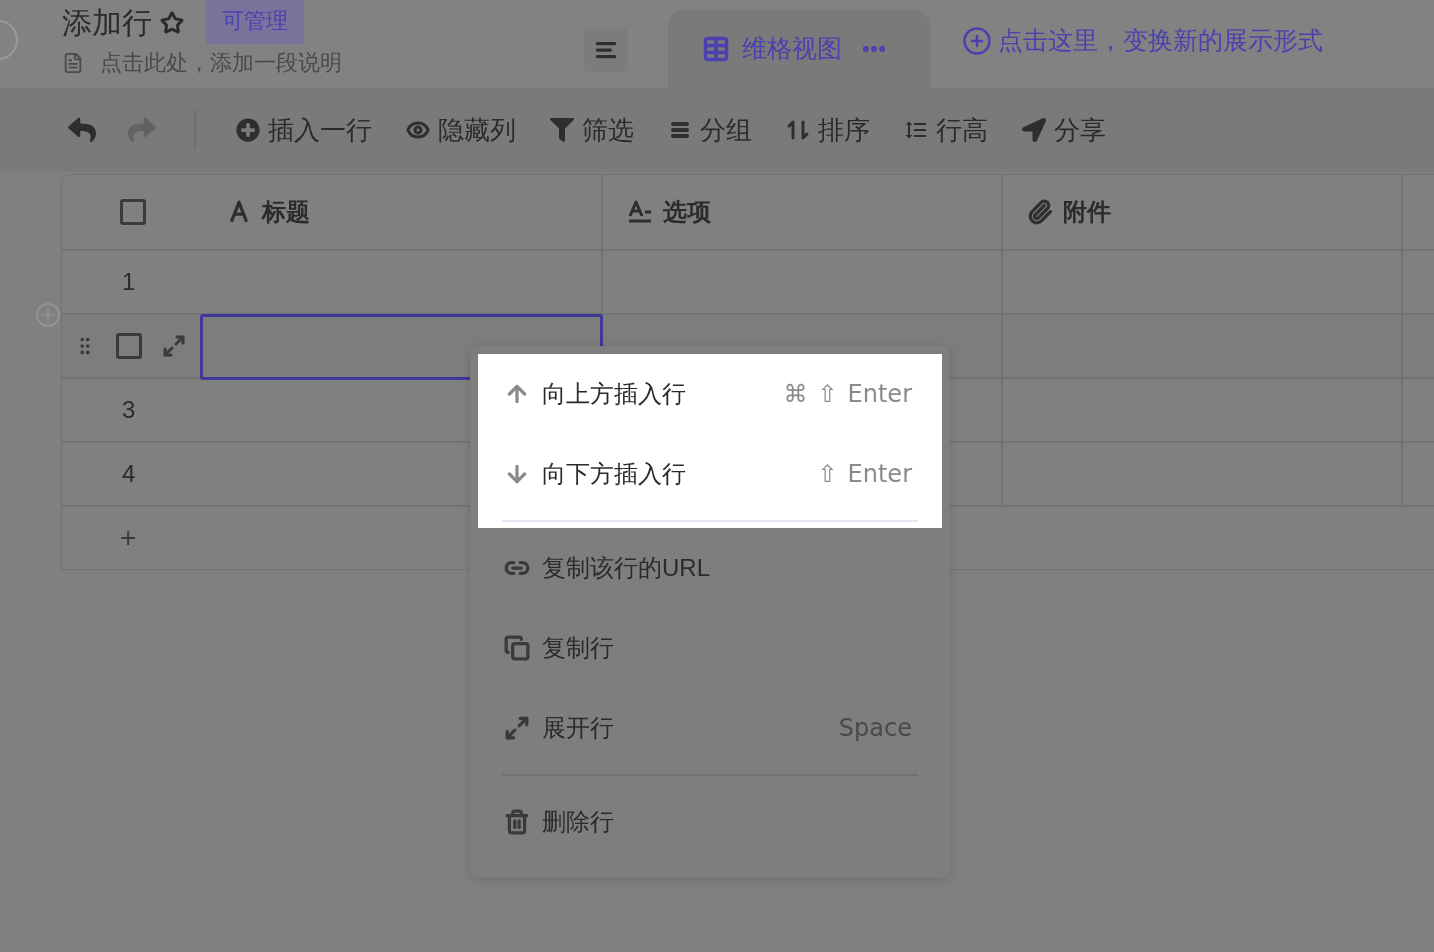 The height and width of the screenshot is (952, 1434). I want to click on paperclip-icon, so click(1040, 212).